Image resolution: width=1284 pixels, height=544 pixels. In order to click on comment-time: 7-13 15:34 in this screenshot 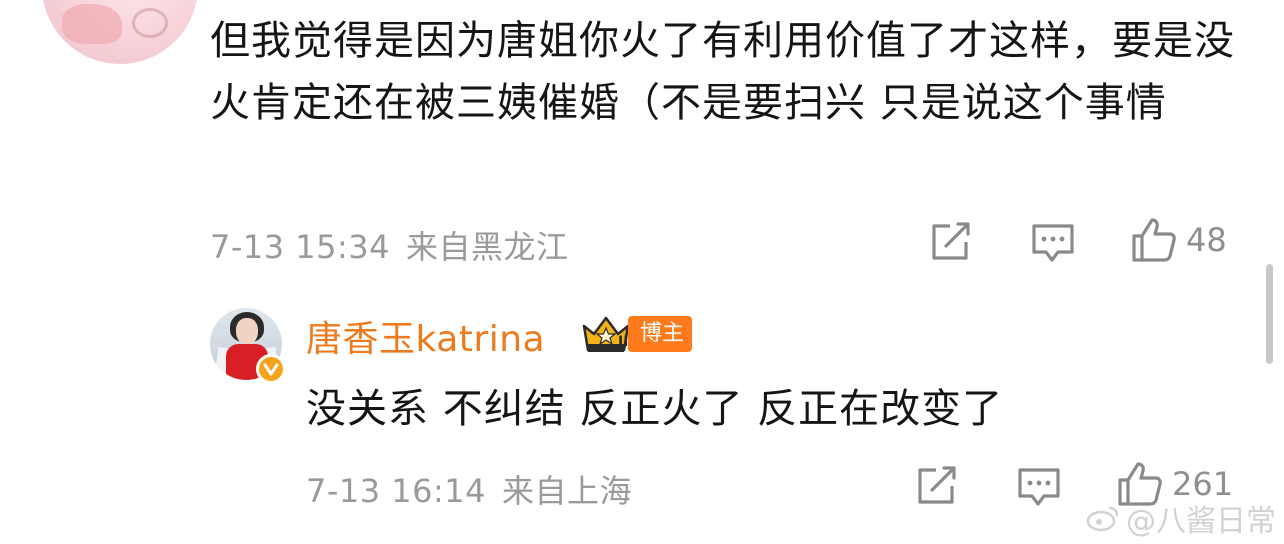, I will do `click(300, 247)`.